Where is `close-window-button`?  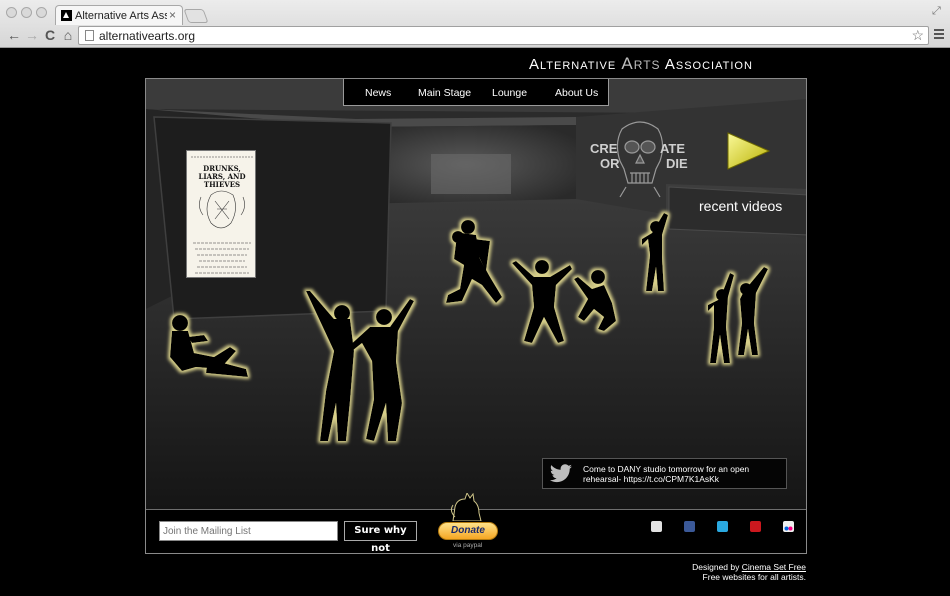
close-window-button is located at coordinates (11, 12).